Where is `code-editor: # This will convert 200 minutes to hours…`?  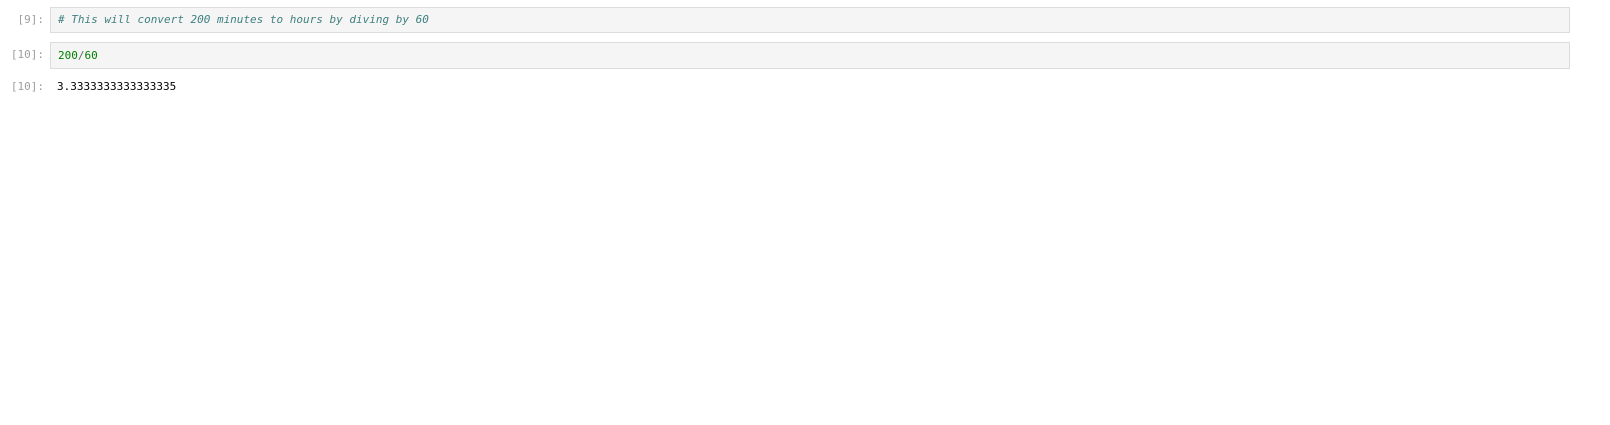
code-editor: # This will convert 200 minutes to hours… is located at coordinates (810, 20).